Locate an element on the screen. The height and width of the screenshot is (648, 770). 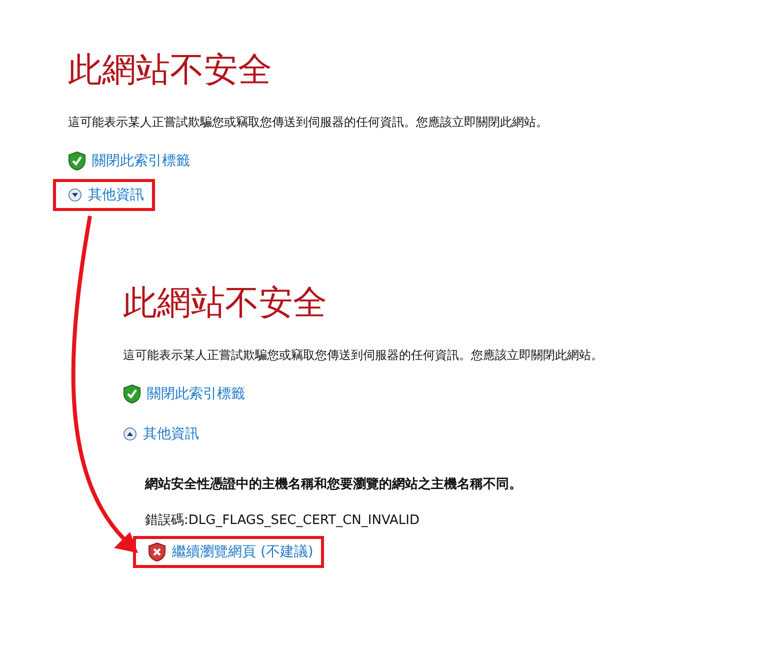
shield-x-icon is located at coordinates (157, 552).